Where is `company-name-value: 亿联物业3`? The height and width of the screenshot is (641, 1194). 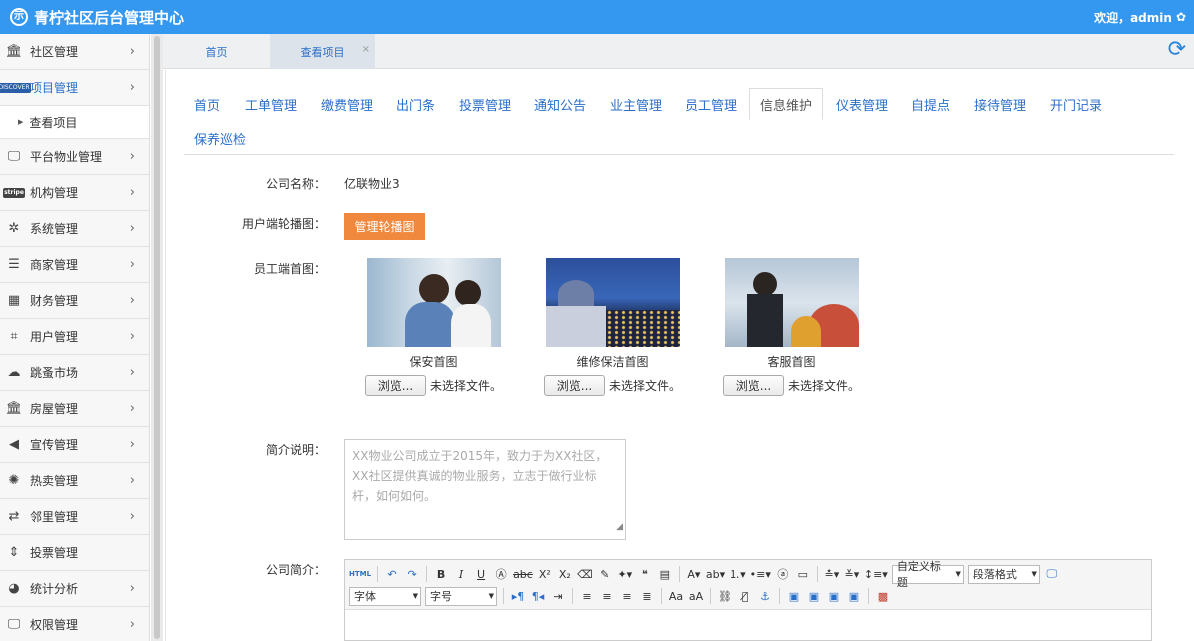 company-name-value: 亿联物业3 is located at coordinates (372, 184).